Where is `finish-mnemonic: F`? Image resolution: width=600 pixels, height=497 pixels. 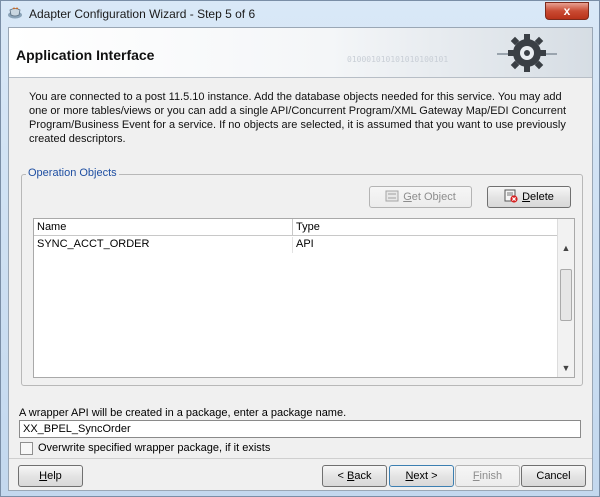 finish-mnemonic: F is located at coordinates (476, 476).